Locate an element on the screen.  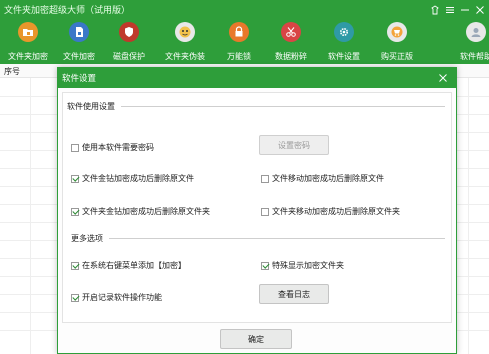
toolbar-label: 文件夹加密 is located at coordinates (28, 56).